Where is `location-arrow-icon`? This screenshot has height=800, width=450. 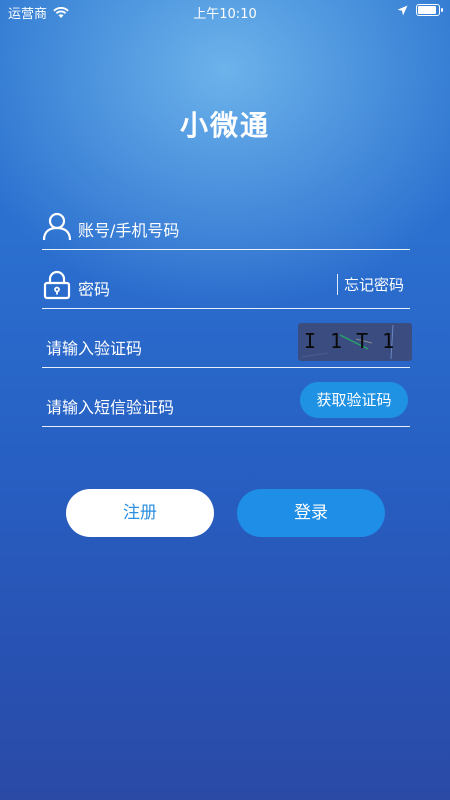
location-arrow-icon is located at coordinates (402, 10).